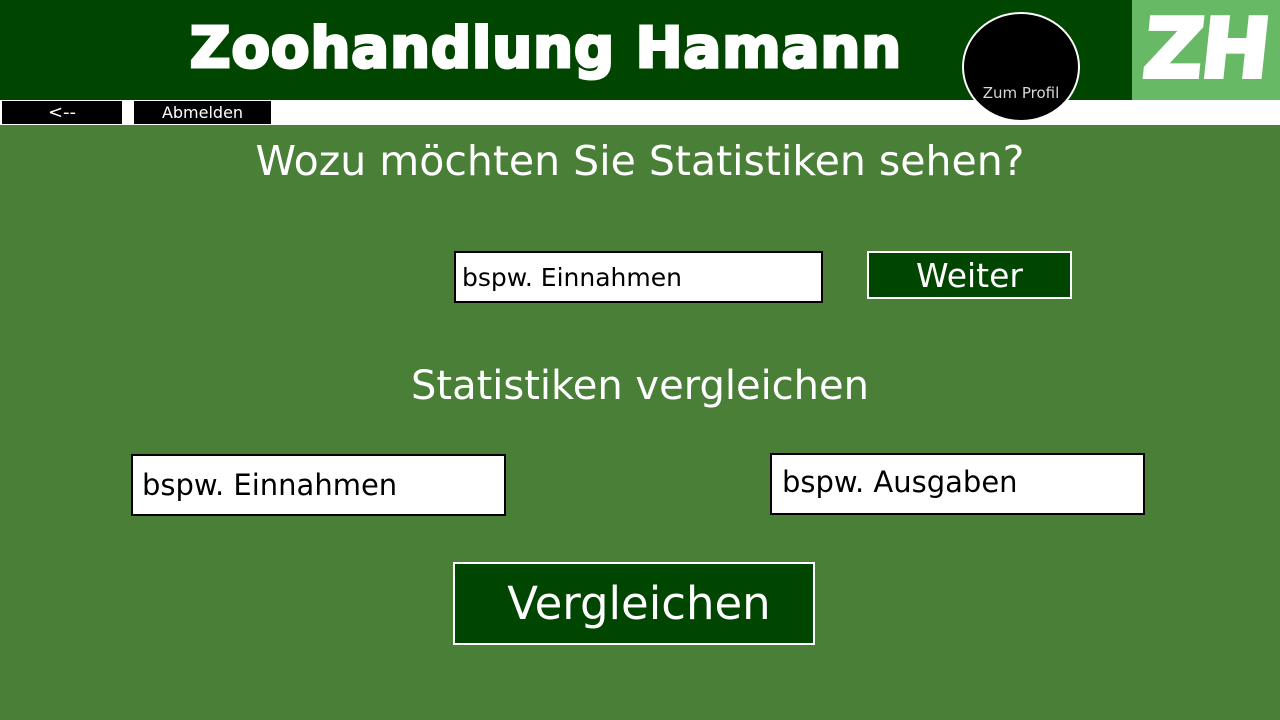 The height and width of the screenshot is (720, 1280). I want to click on compare-heading: Statistiken vergleichen, so click(640, 386).